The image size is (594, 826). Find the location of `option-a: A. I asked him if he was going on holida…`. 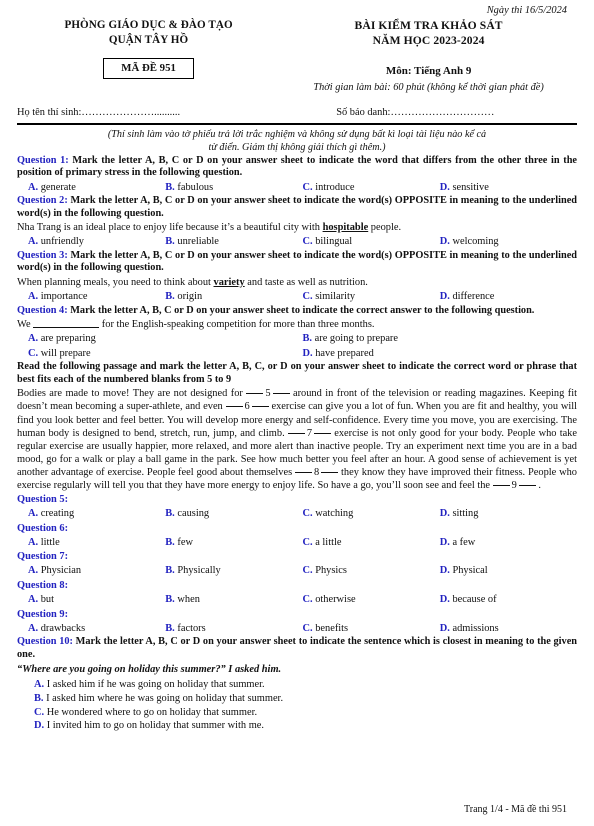

option-a: A. I asked him if he was going on holida… is located at coordinates (305, 685).